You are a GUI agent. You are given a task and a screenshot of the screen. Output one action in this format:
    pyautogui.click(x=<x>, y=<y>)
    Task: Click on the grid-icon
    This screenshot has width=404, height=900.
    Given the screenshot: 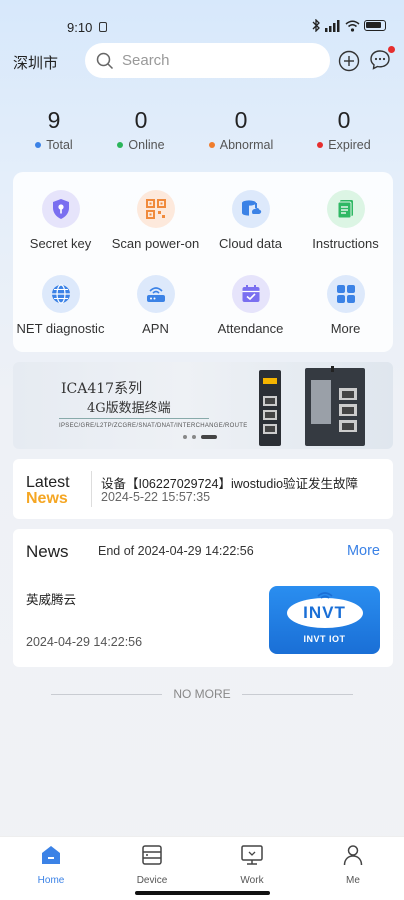 What is the action you would take?
    pyautogui.click(x=345, y=294)
    